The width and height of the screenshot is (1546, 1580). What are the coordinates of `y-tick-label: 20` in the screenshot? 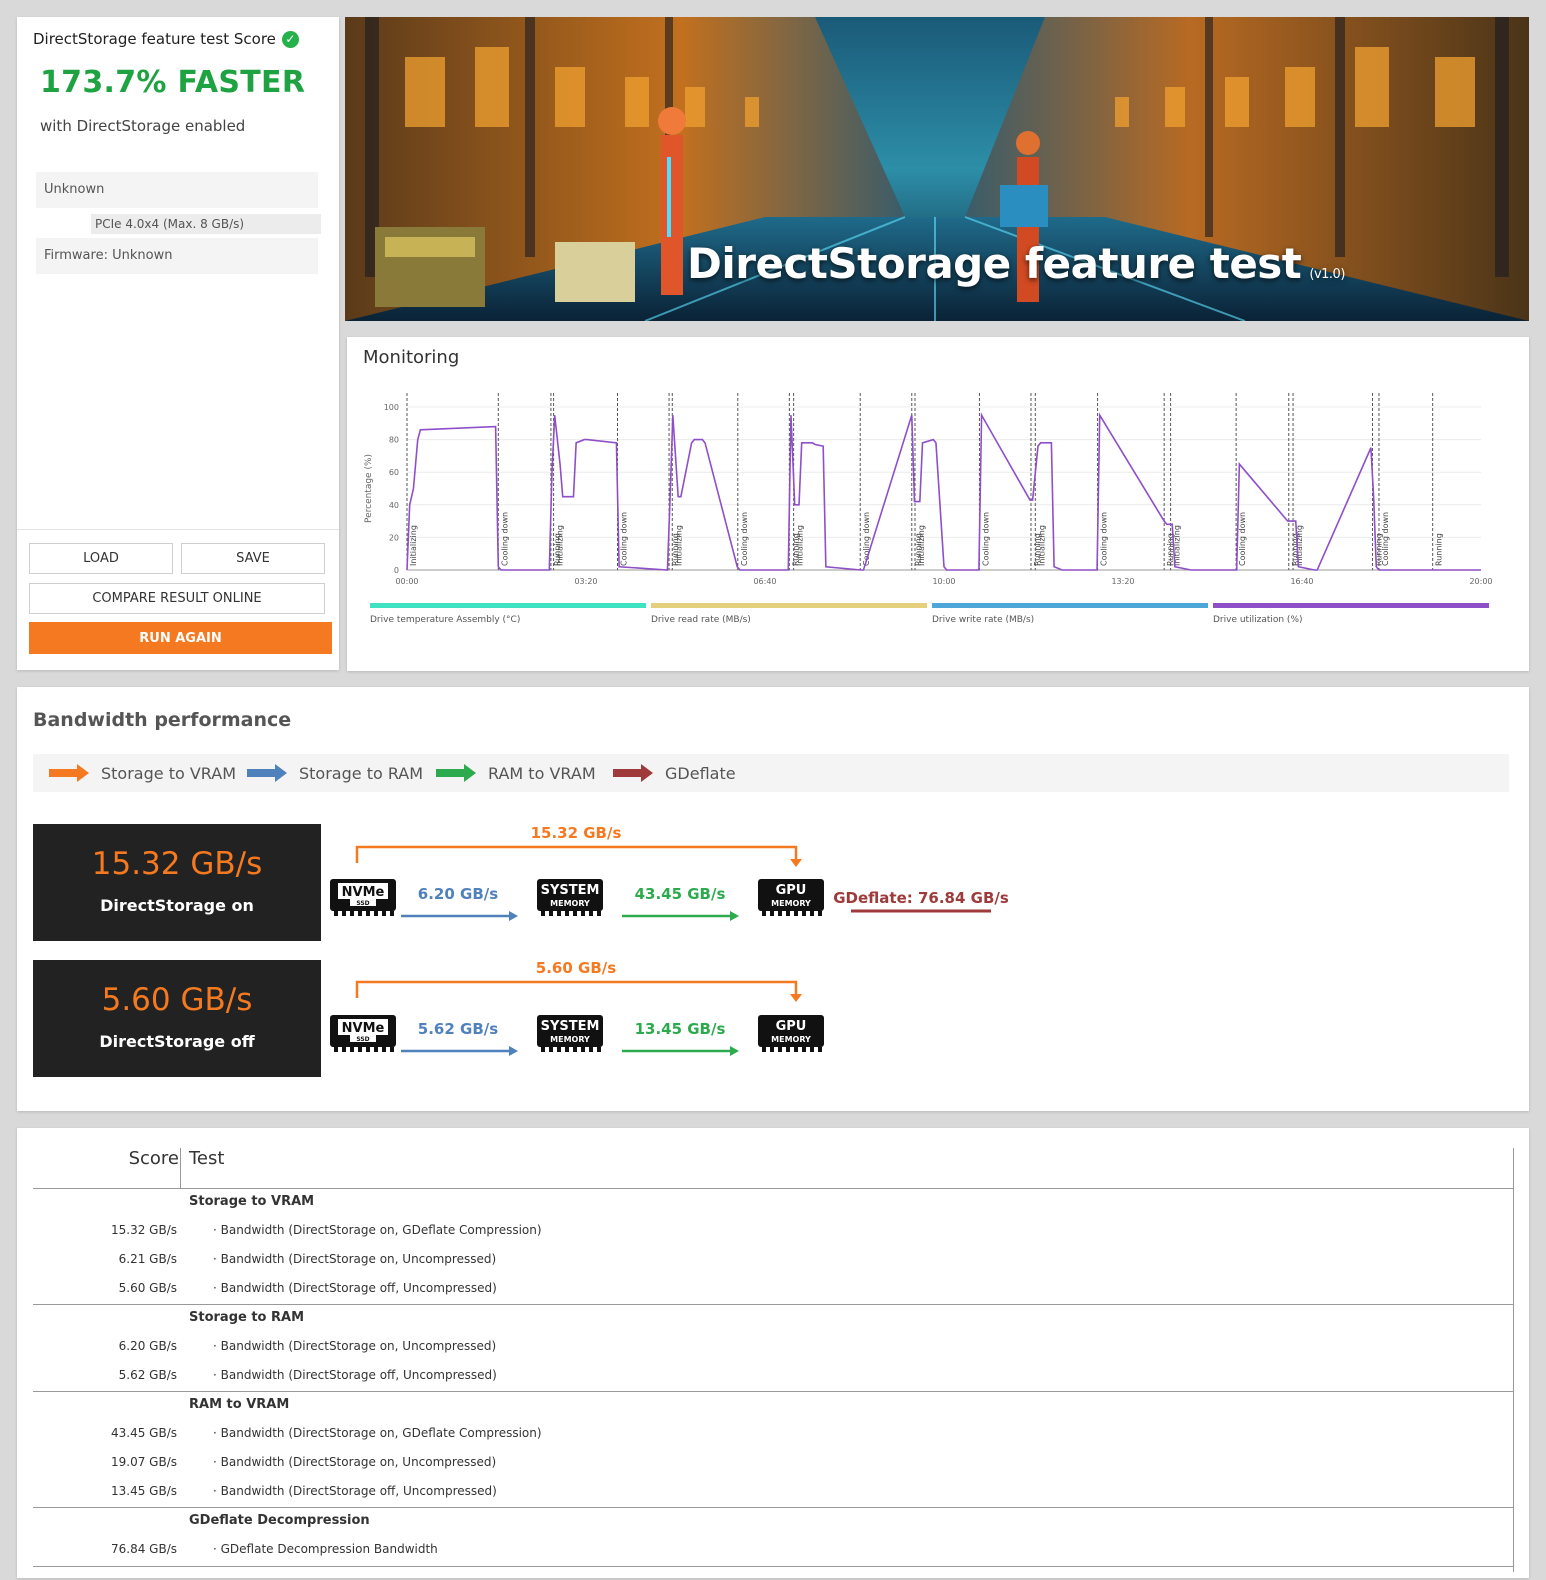 It's located at (394, 537).